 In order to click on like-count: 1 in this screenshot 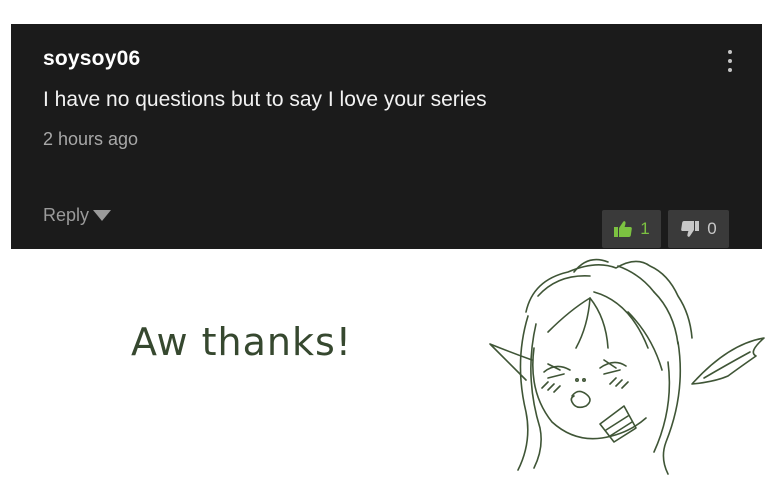, I will do `click(645, 228)`.